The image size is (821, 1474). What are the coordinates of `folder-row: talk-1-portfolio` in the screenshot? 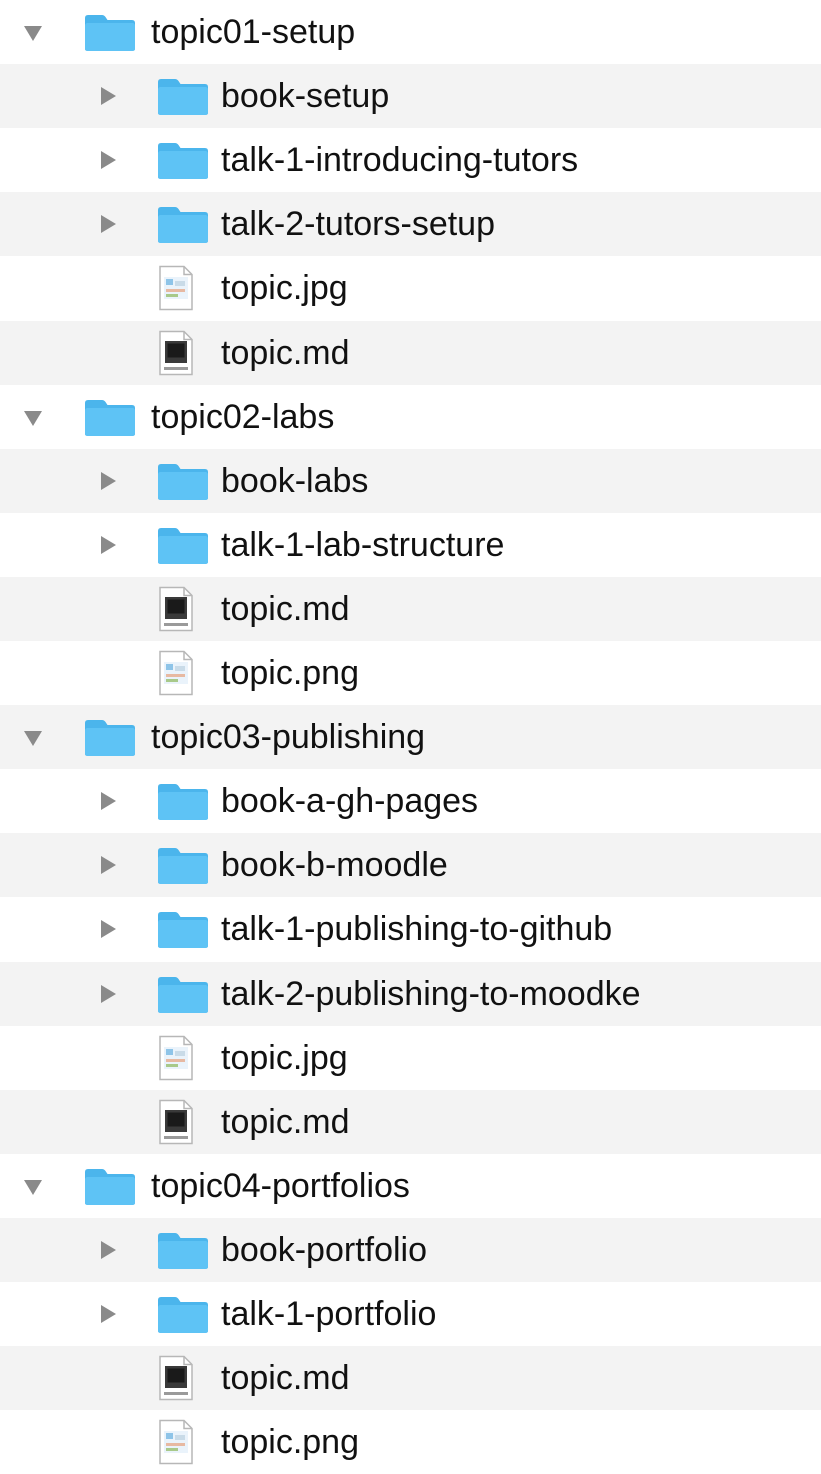 It's located at (410, 1314).